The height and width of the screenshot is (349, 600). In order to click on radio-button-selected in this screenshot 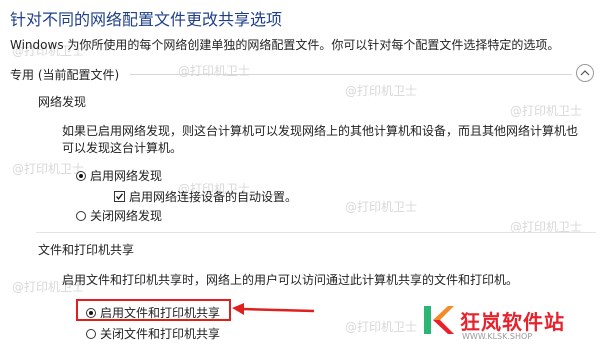, I will do `click(81, 175)`.